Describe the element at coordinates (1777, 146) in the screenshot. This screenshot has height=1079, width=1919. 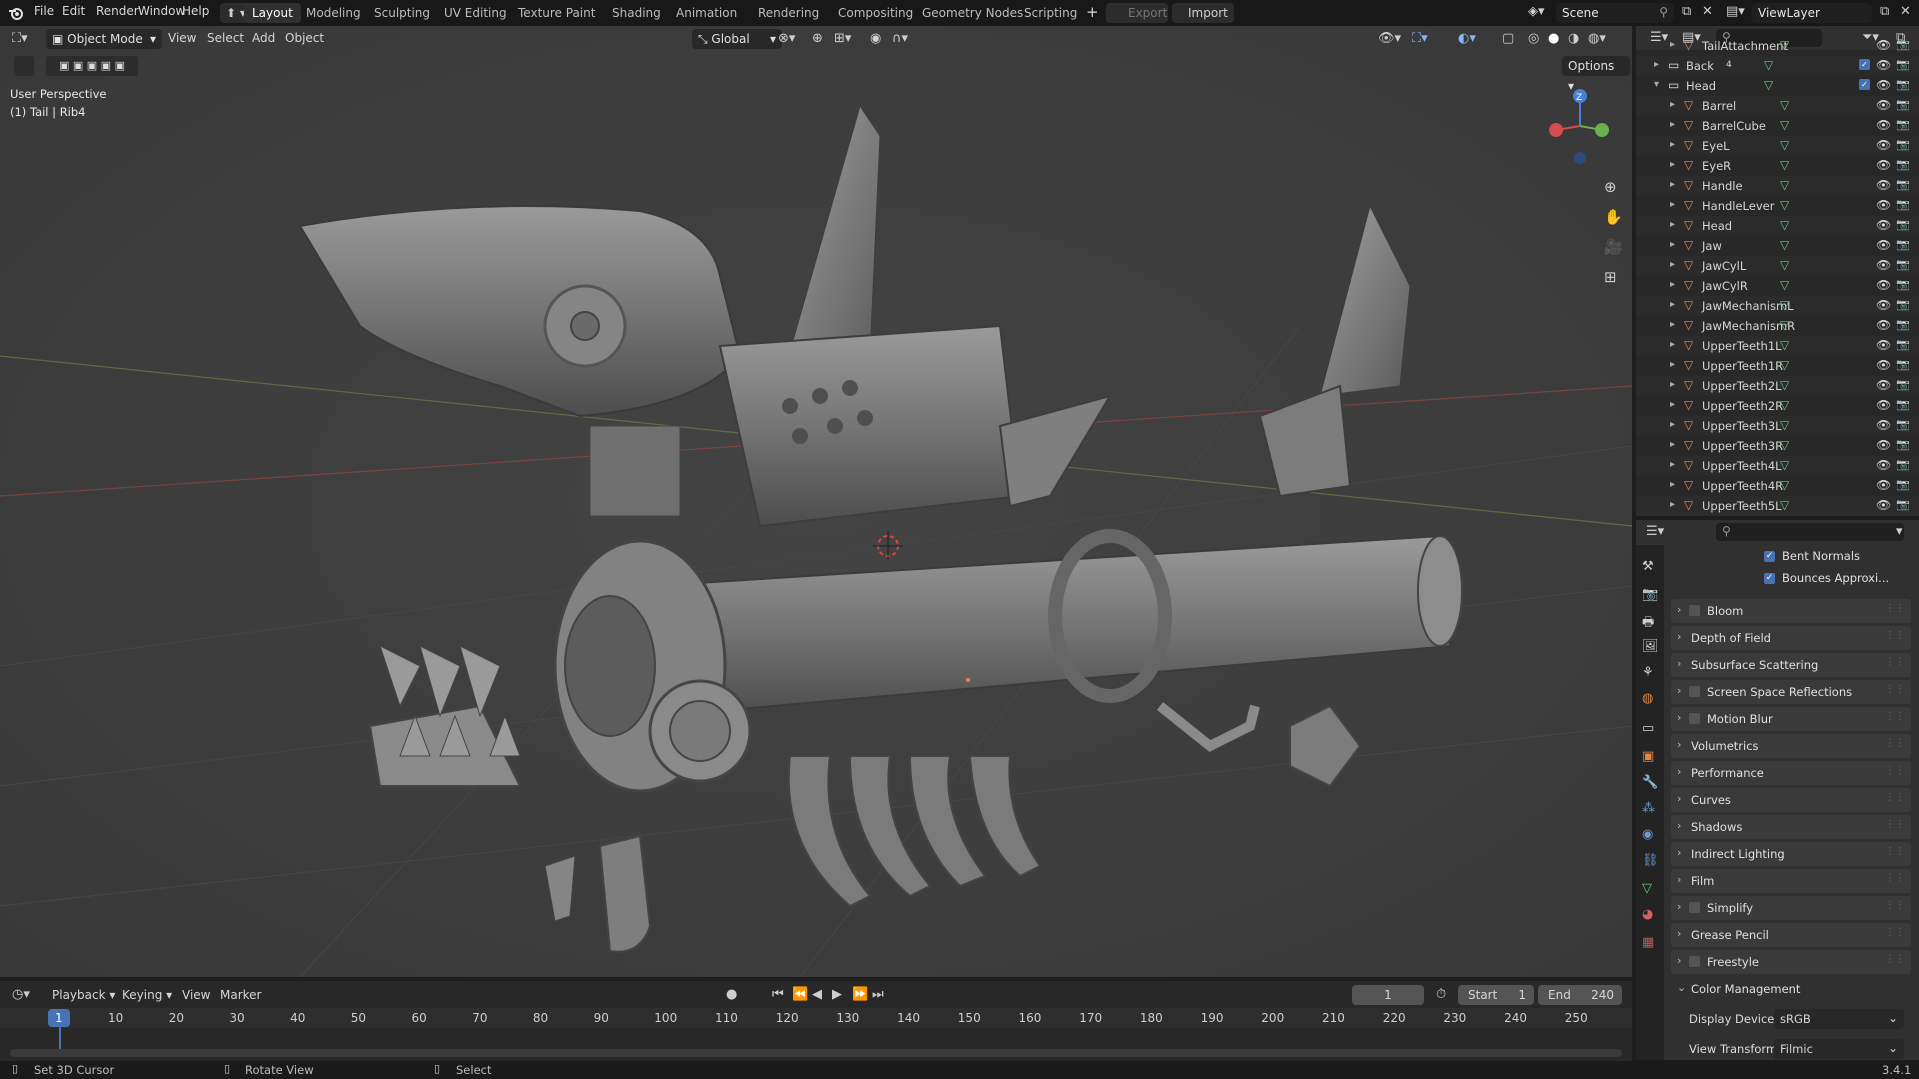
I see `outliner-row: ▸ ▽ EyeL ▽ 👁 📷` at that location.